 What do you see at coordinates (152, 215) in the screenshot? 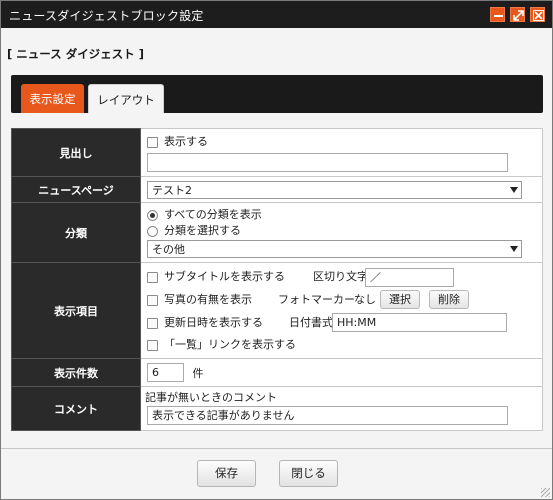
I see `category-all-radio` at bounding box center [152, 215].